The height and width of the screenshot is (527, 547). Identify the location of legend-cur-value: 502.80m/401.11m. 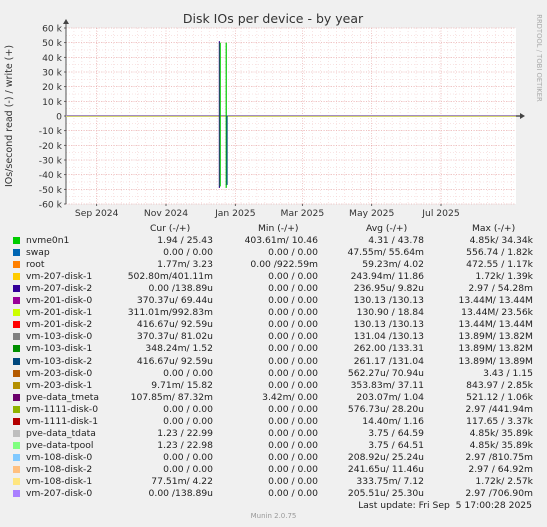
(170, 277).